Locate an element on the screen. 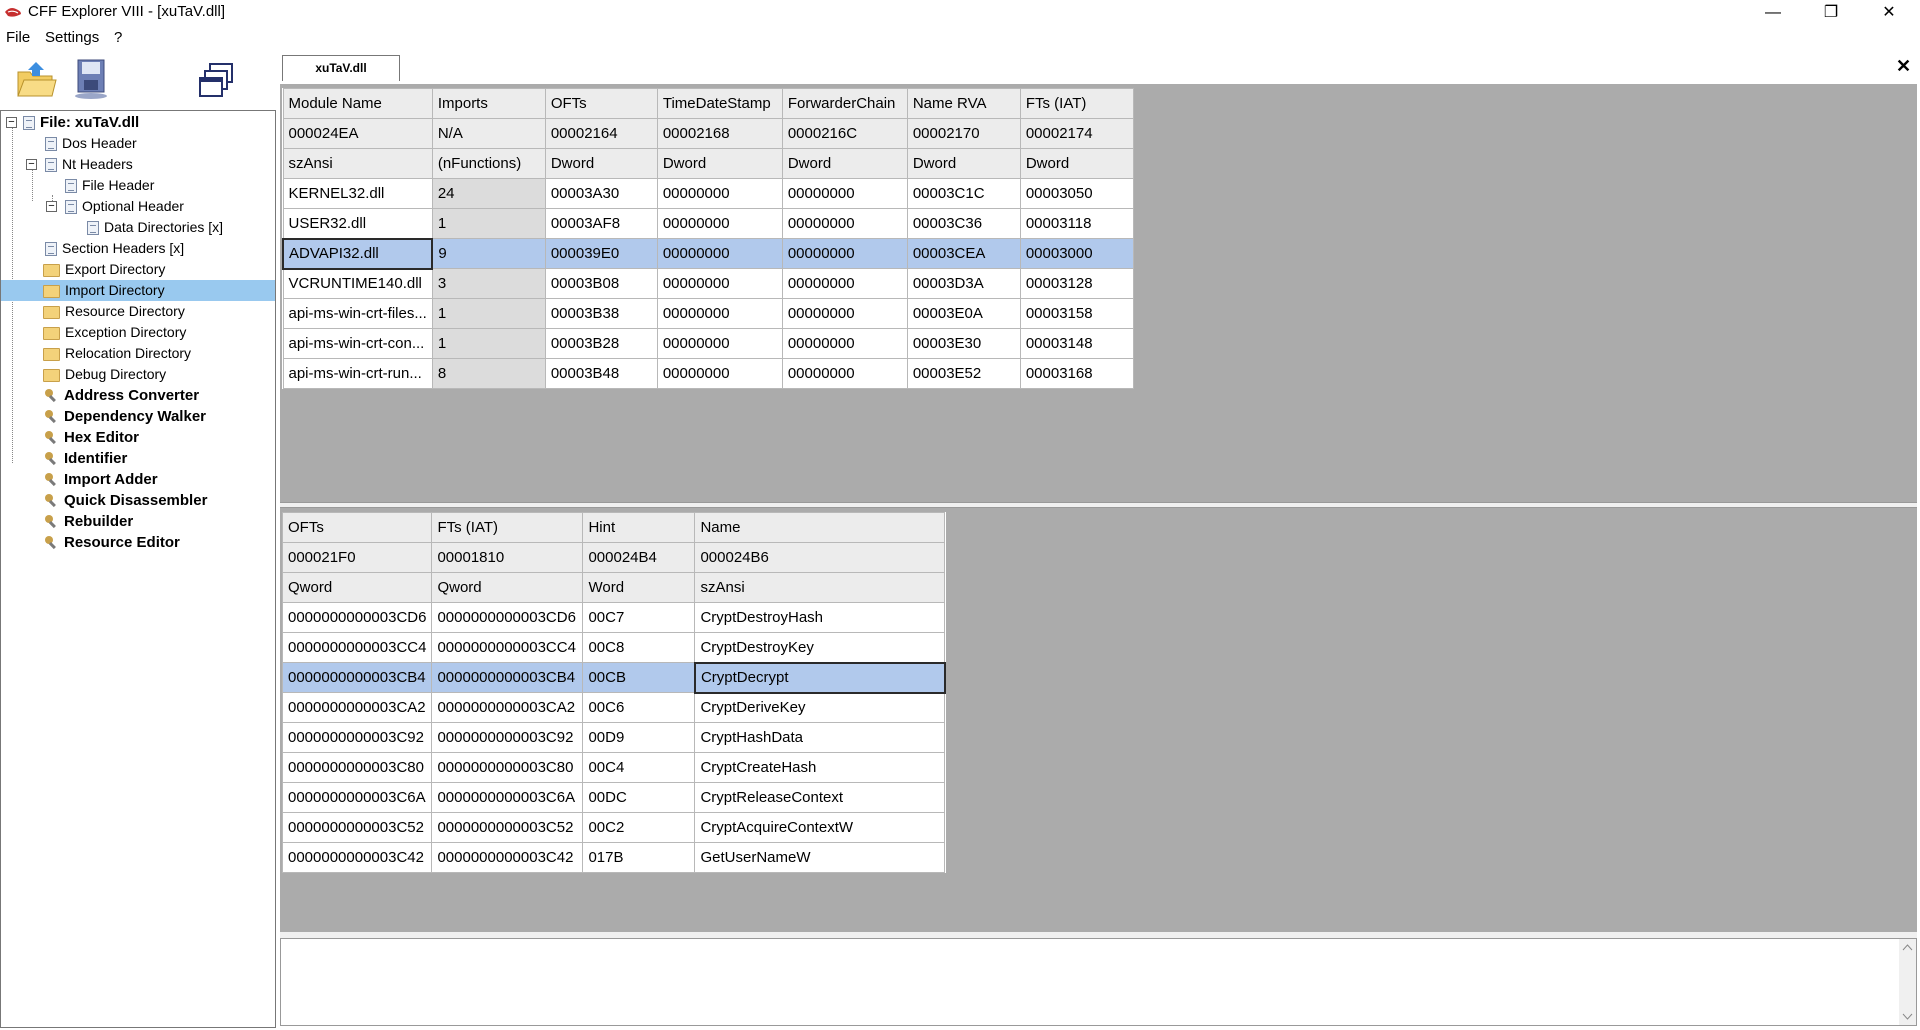  collapse-root-button: − is located at coordinates (11, 122).